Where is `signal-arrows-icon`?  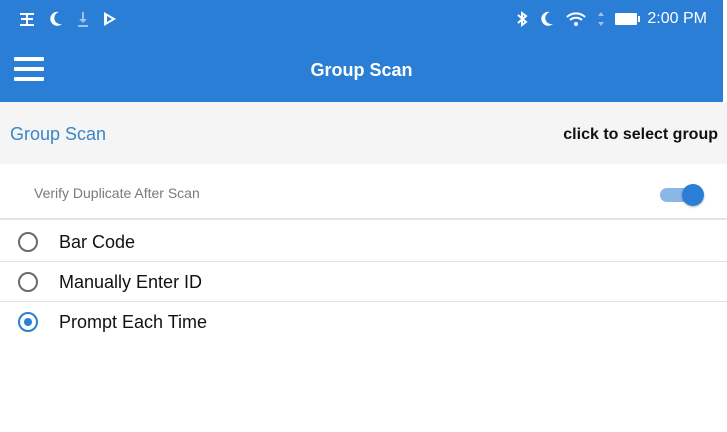
signal-arrows-icon is located at coordinates (601, 19).